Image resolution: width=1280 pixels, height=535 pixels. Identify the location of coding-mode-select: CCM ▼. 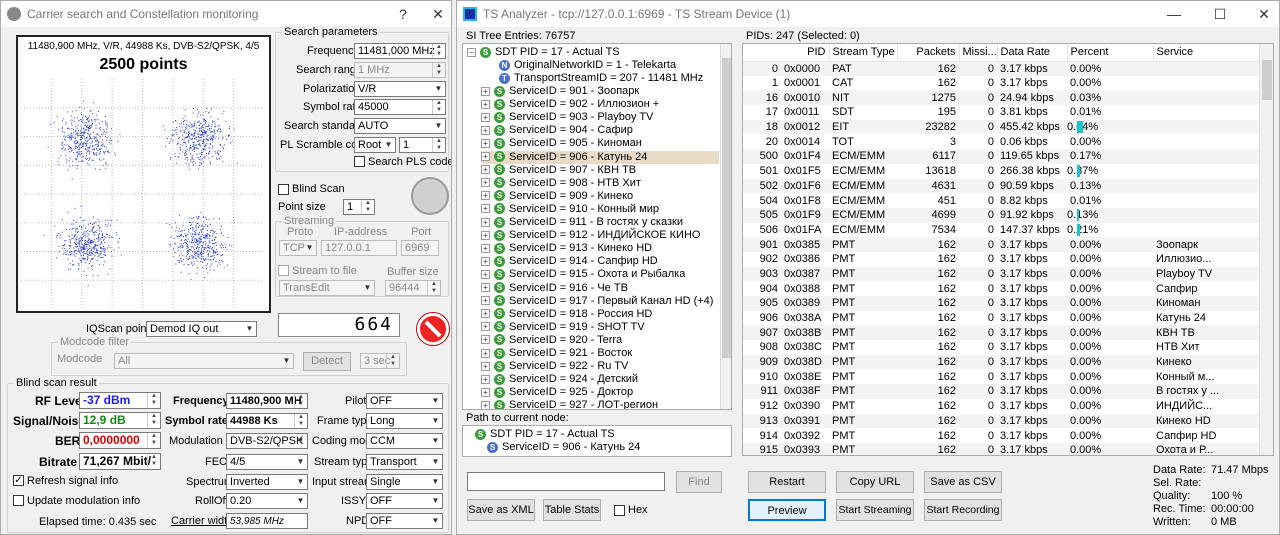
(404, 441).